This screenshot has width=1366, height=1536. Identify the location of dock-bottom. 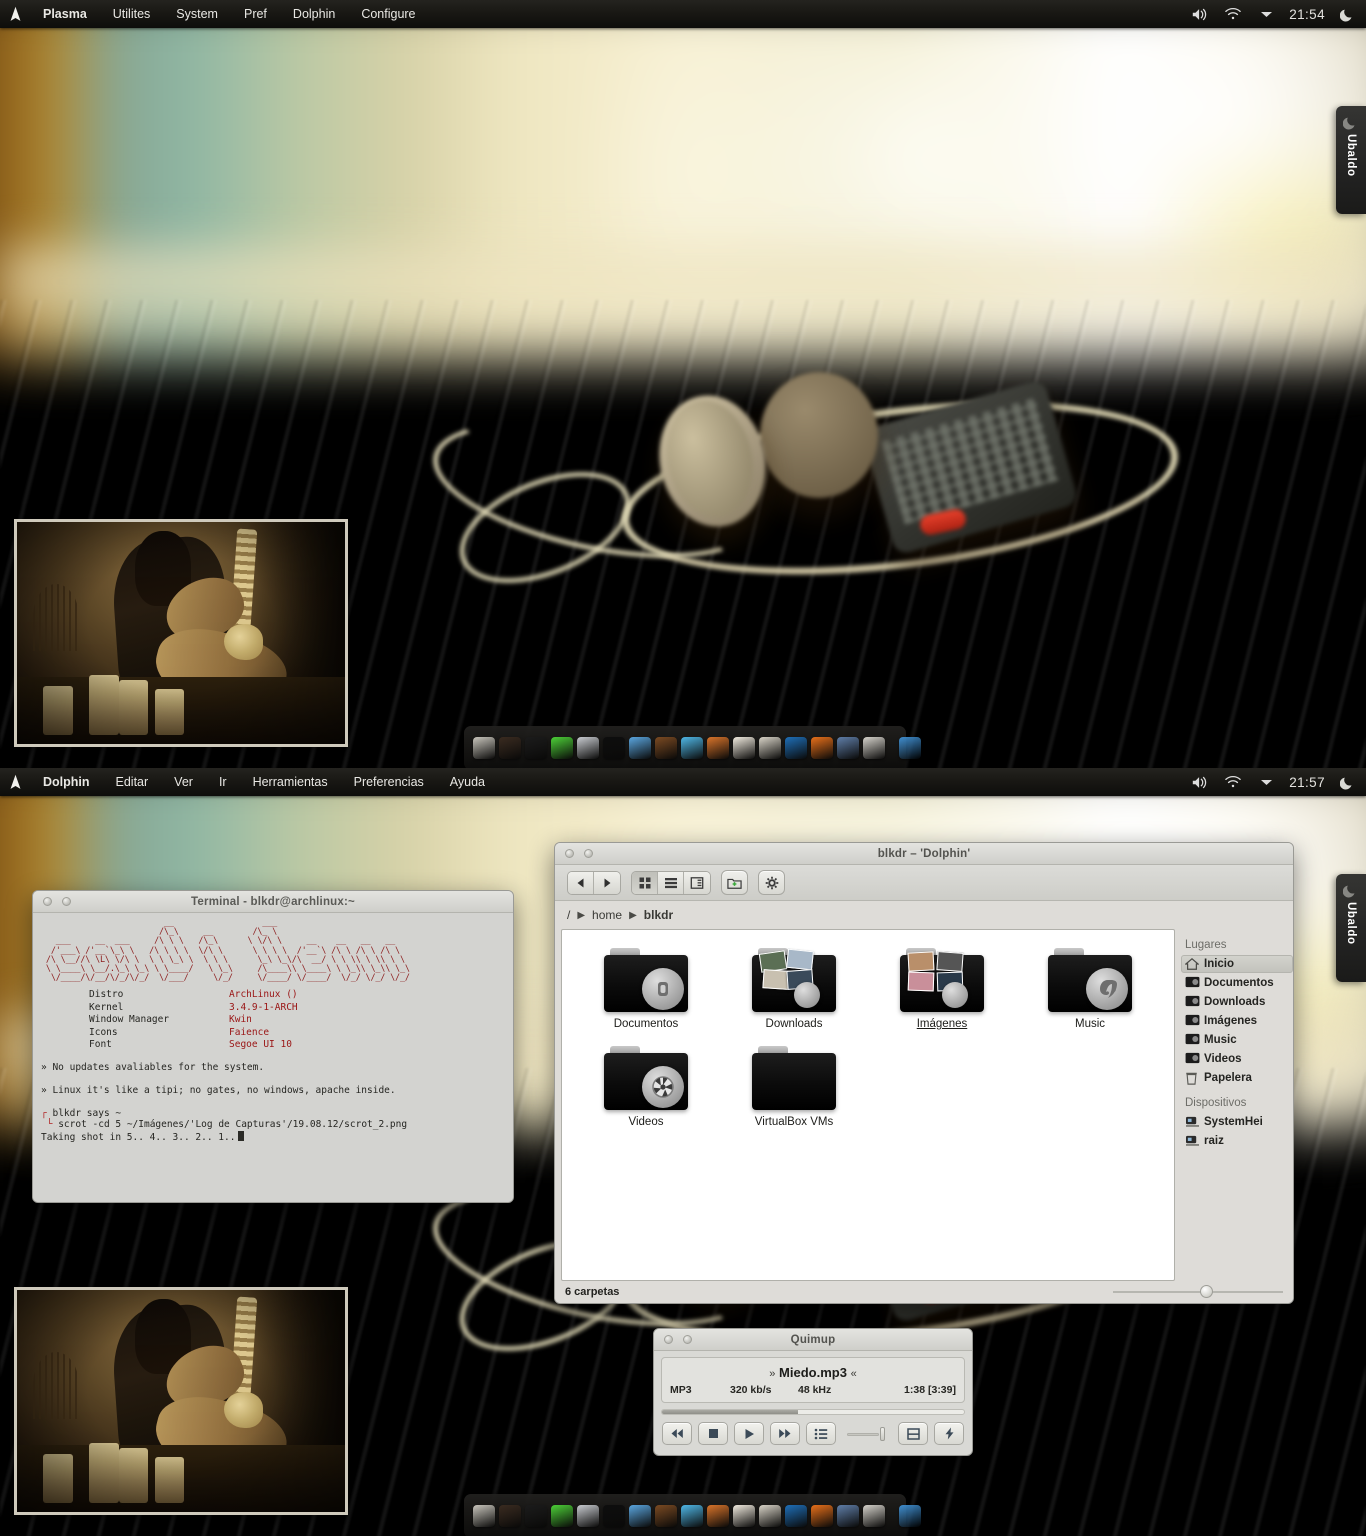
(692, 1515).